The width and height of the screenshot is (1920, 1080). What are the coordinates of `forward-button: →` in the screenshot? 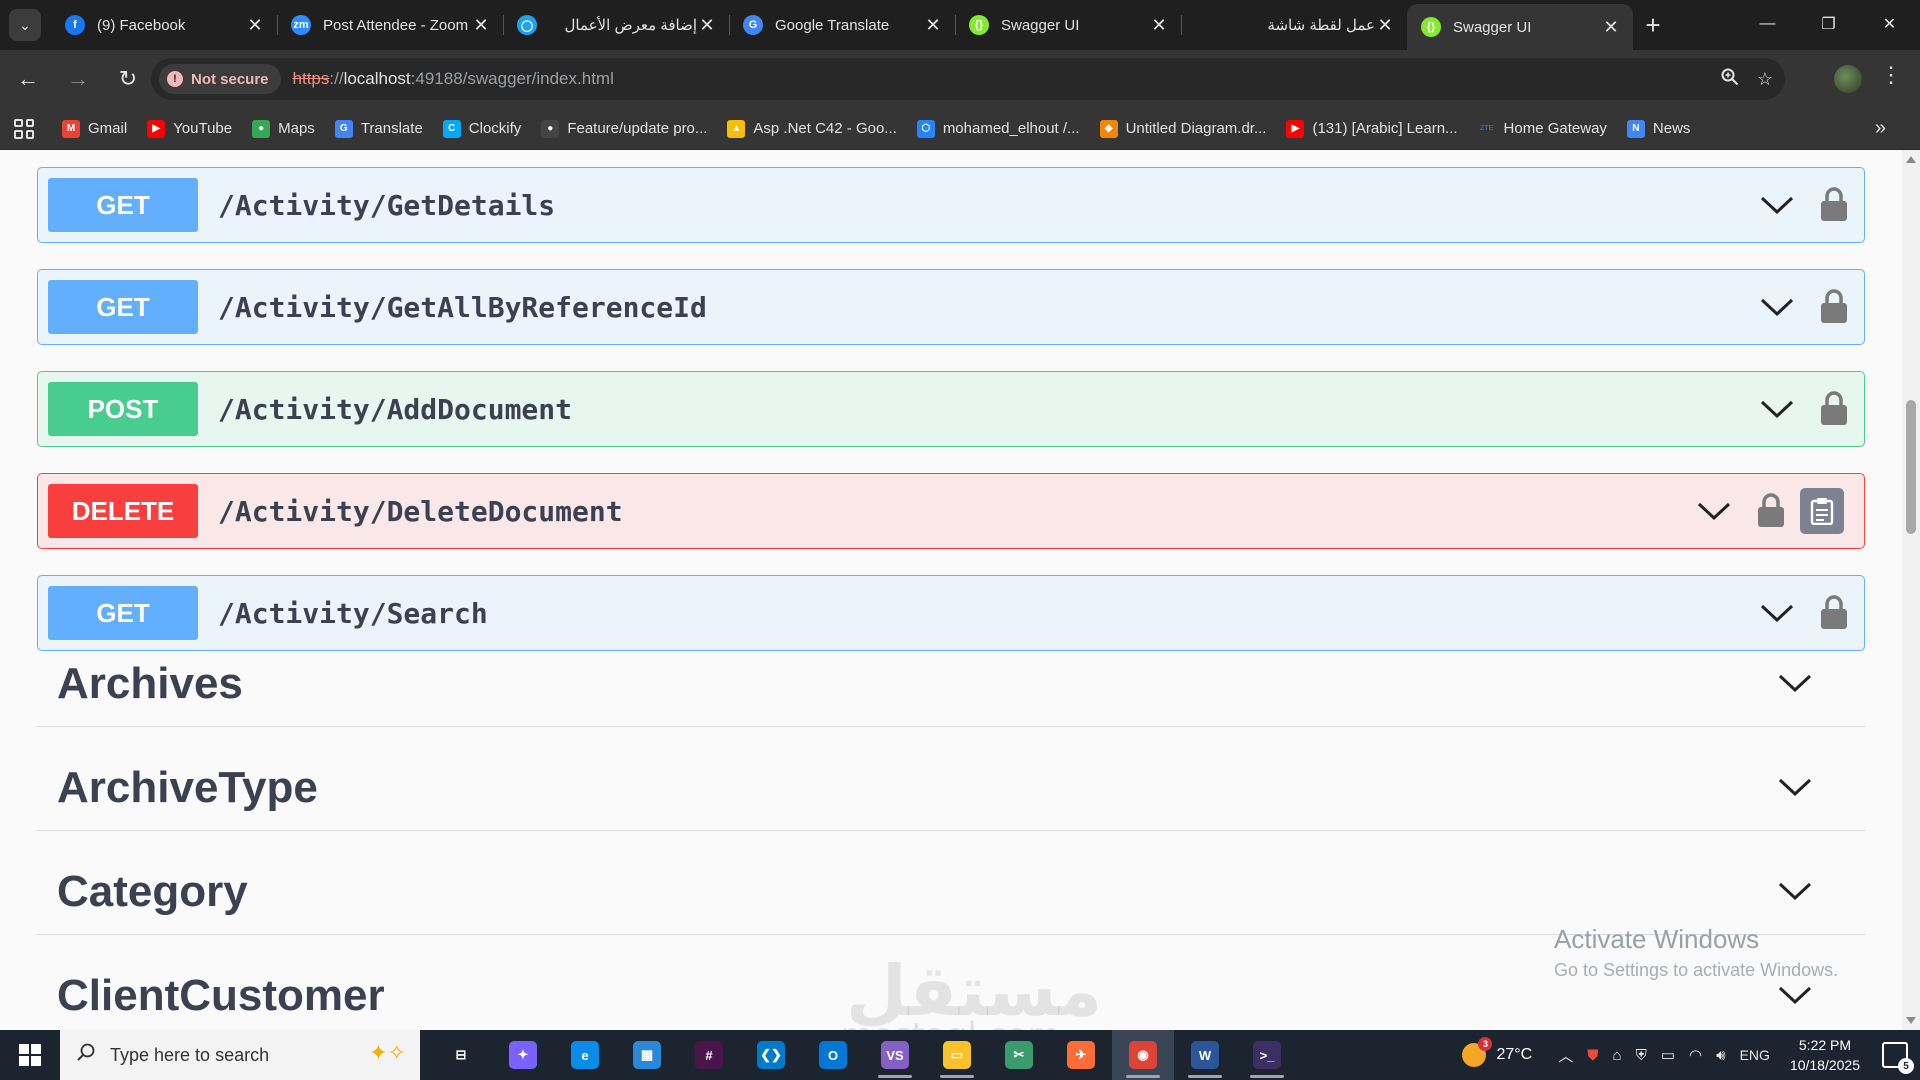 It's located at (78, 79).